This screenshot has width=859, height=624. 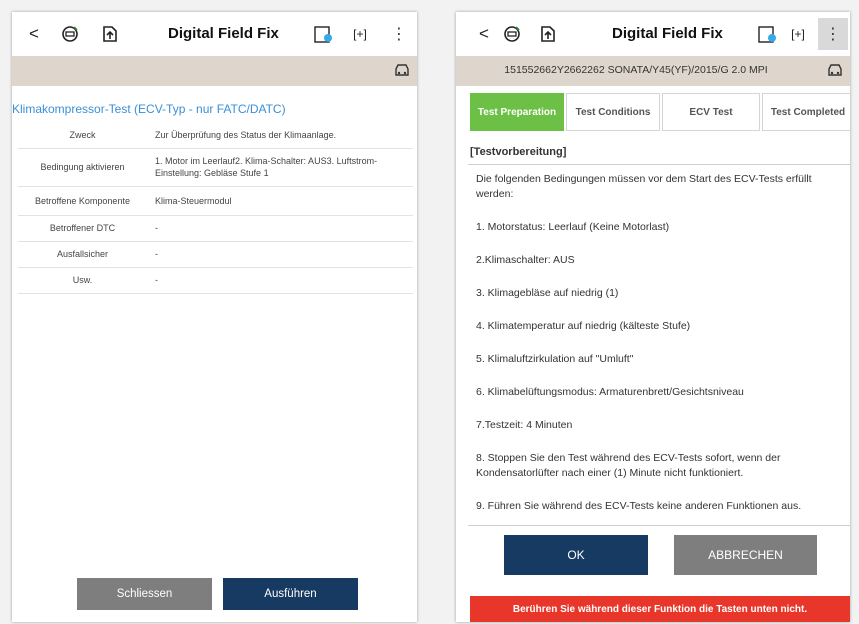 What do you see at coordinates (214, 71) in the screenshot?
I see `vehicle-info-bar` at bounding box center [214, 71].